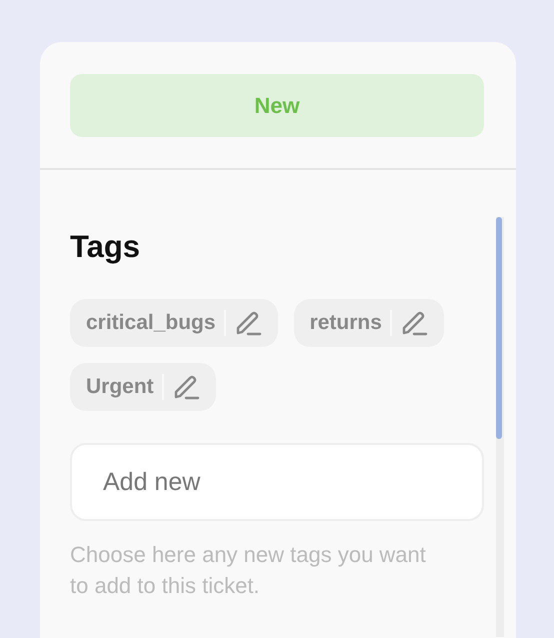  Describe the element at coordinates (499, 328) in the screenshot. I see `scrollbar-thumb` at that location.